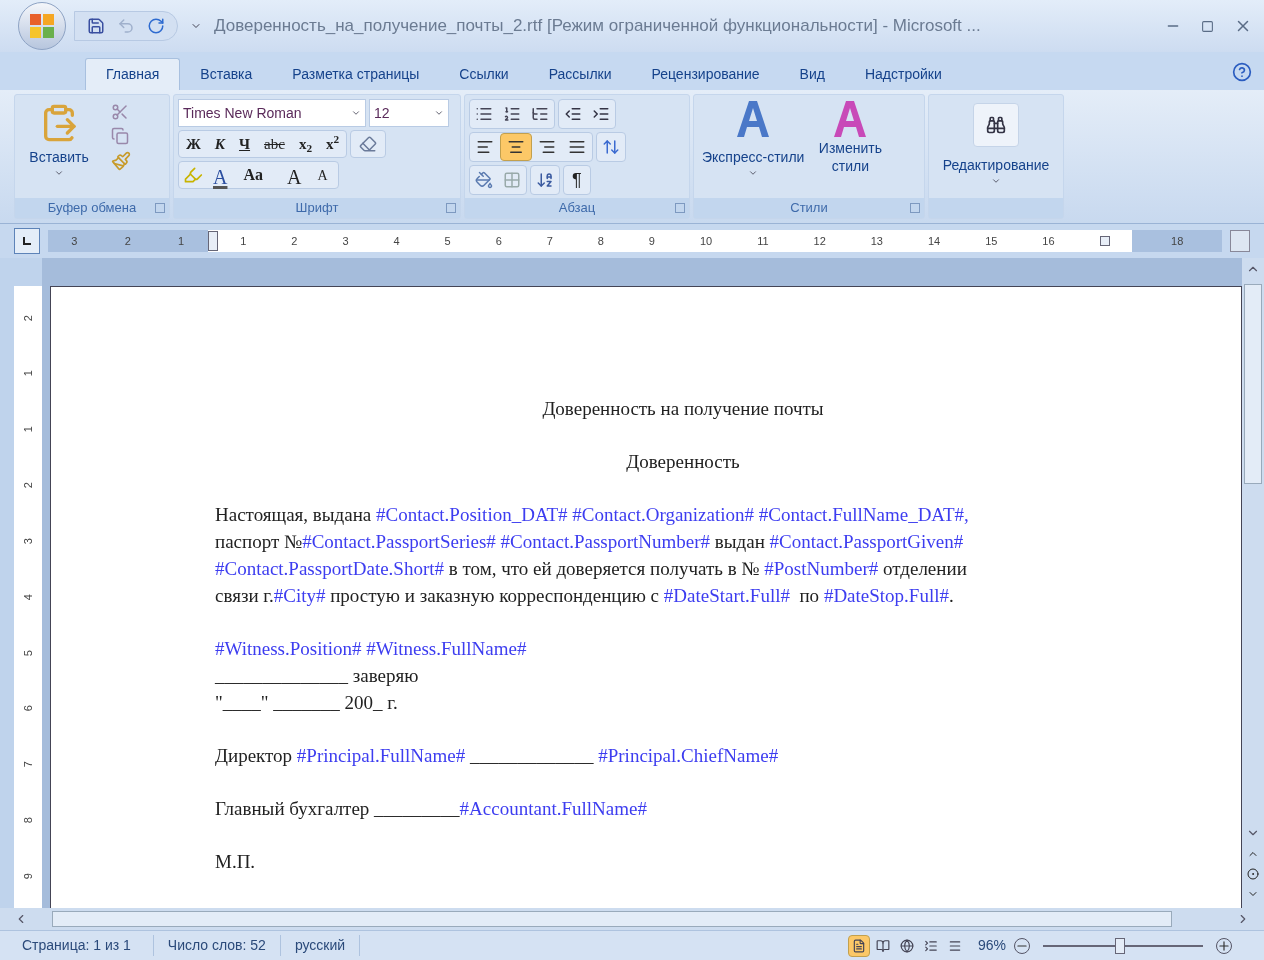  Describe the element at coordinates (484, 114) in the screenshot. I see `bullet-list-icon` at that location.